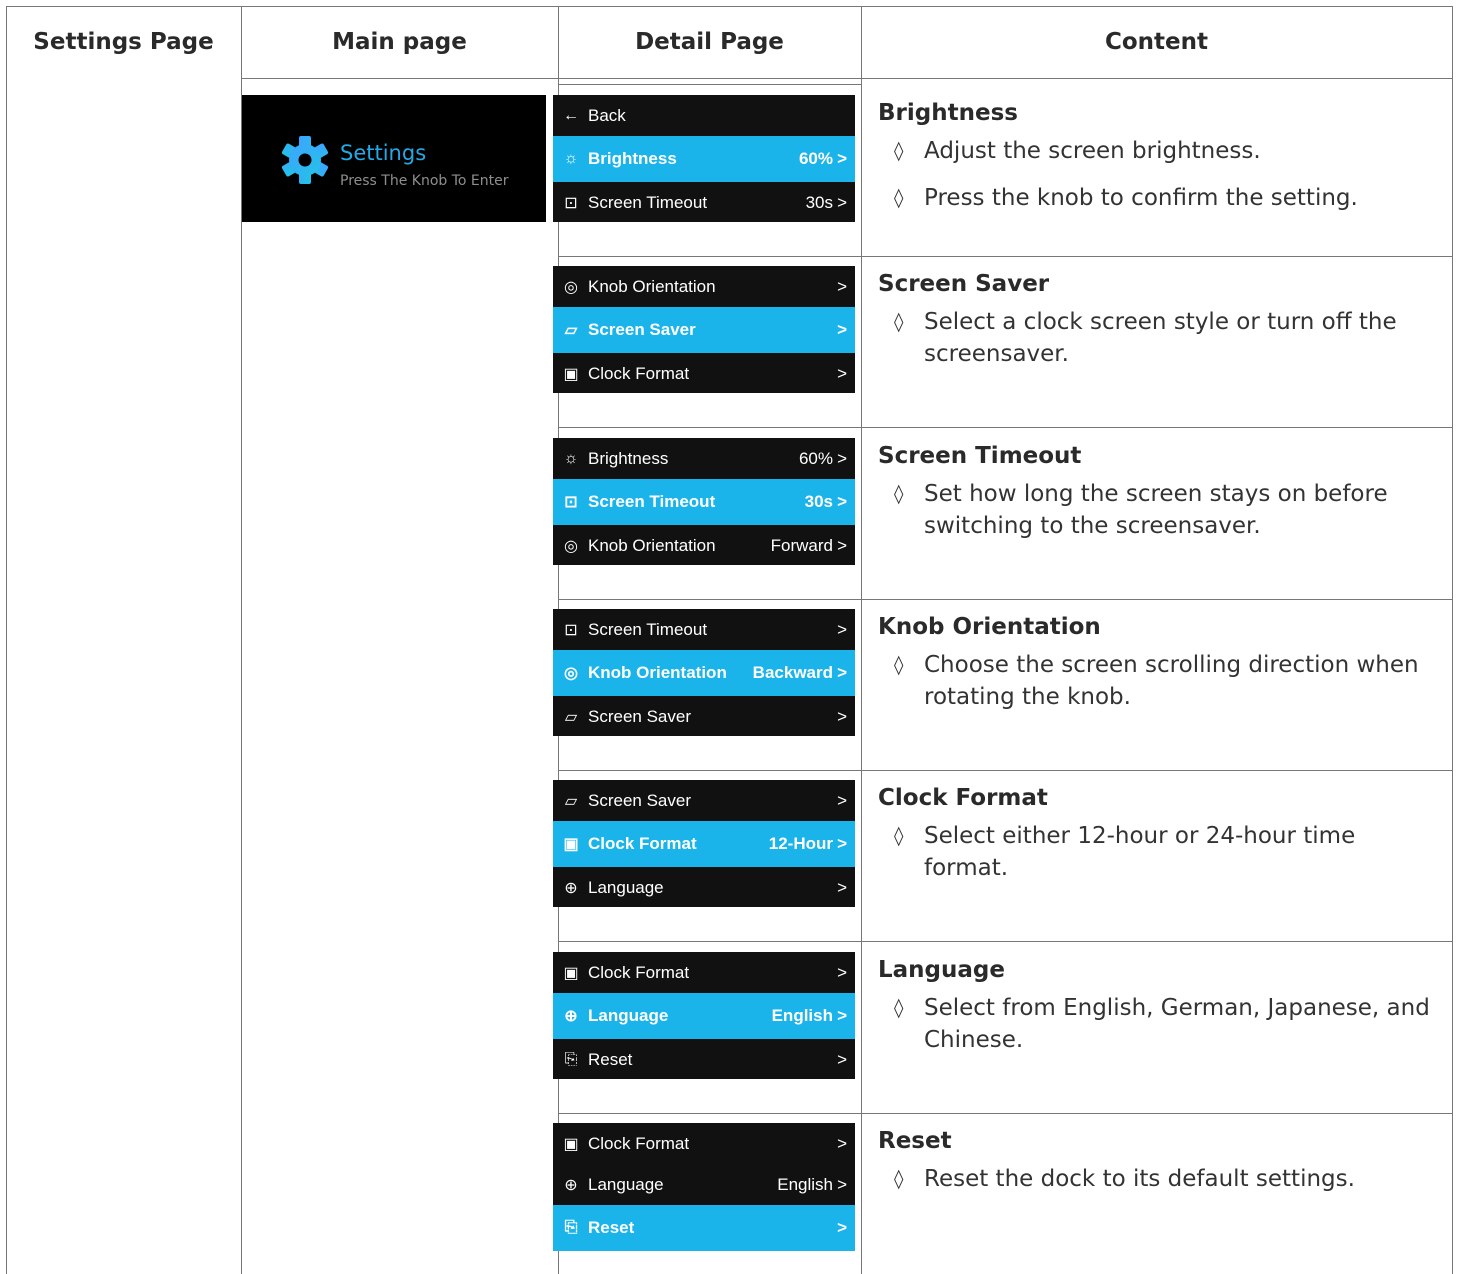  I want to click on content-title: Screen Timeout, so click(980, 456).